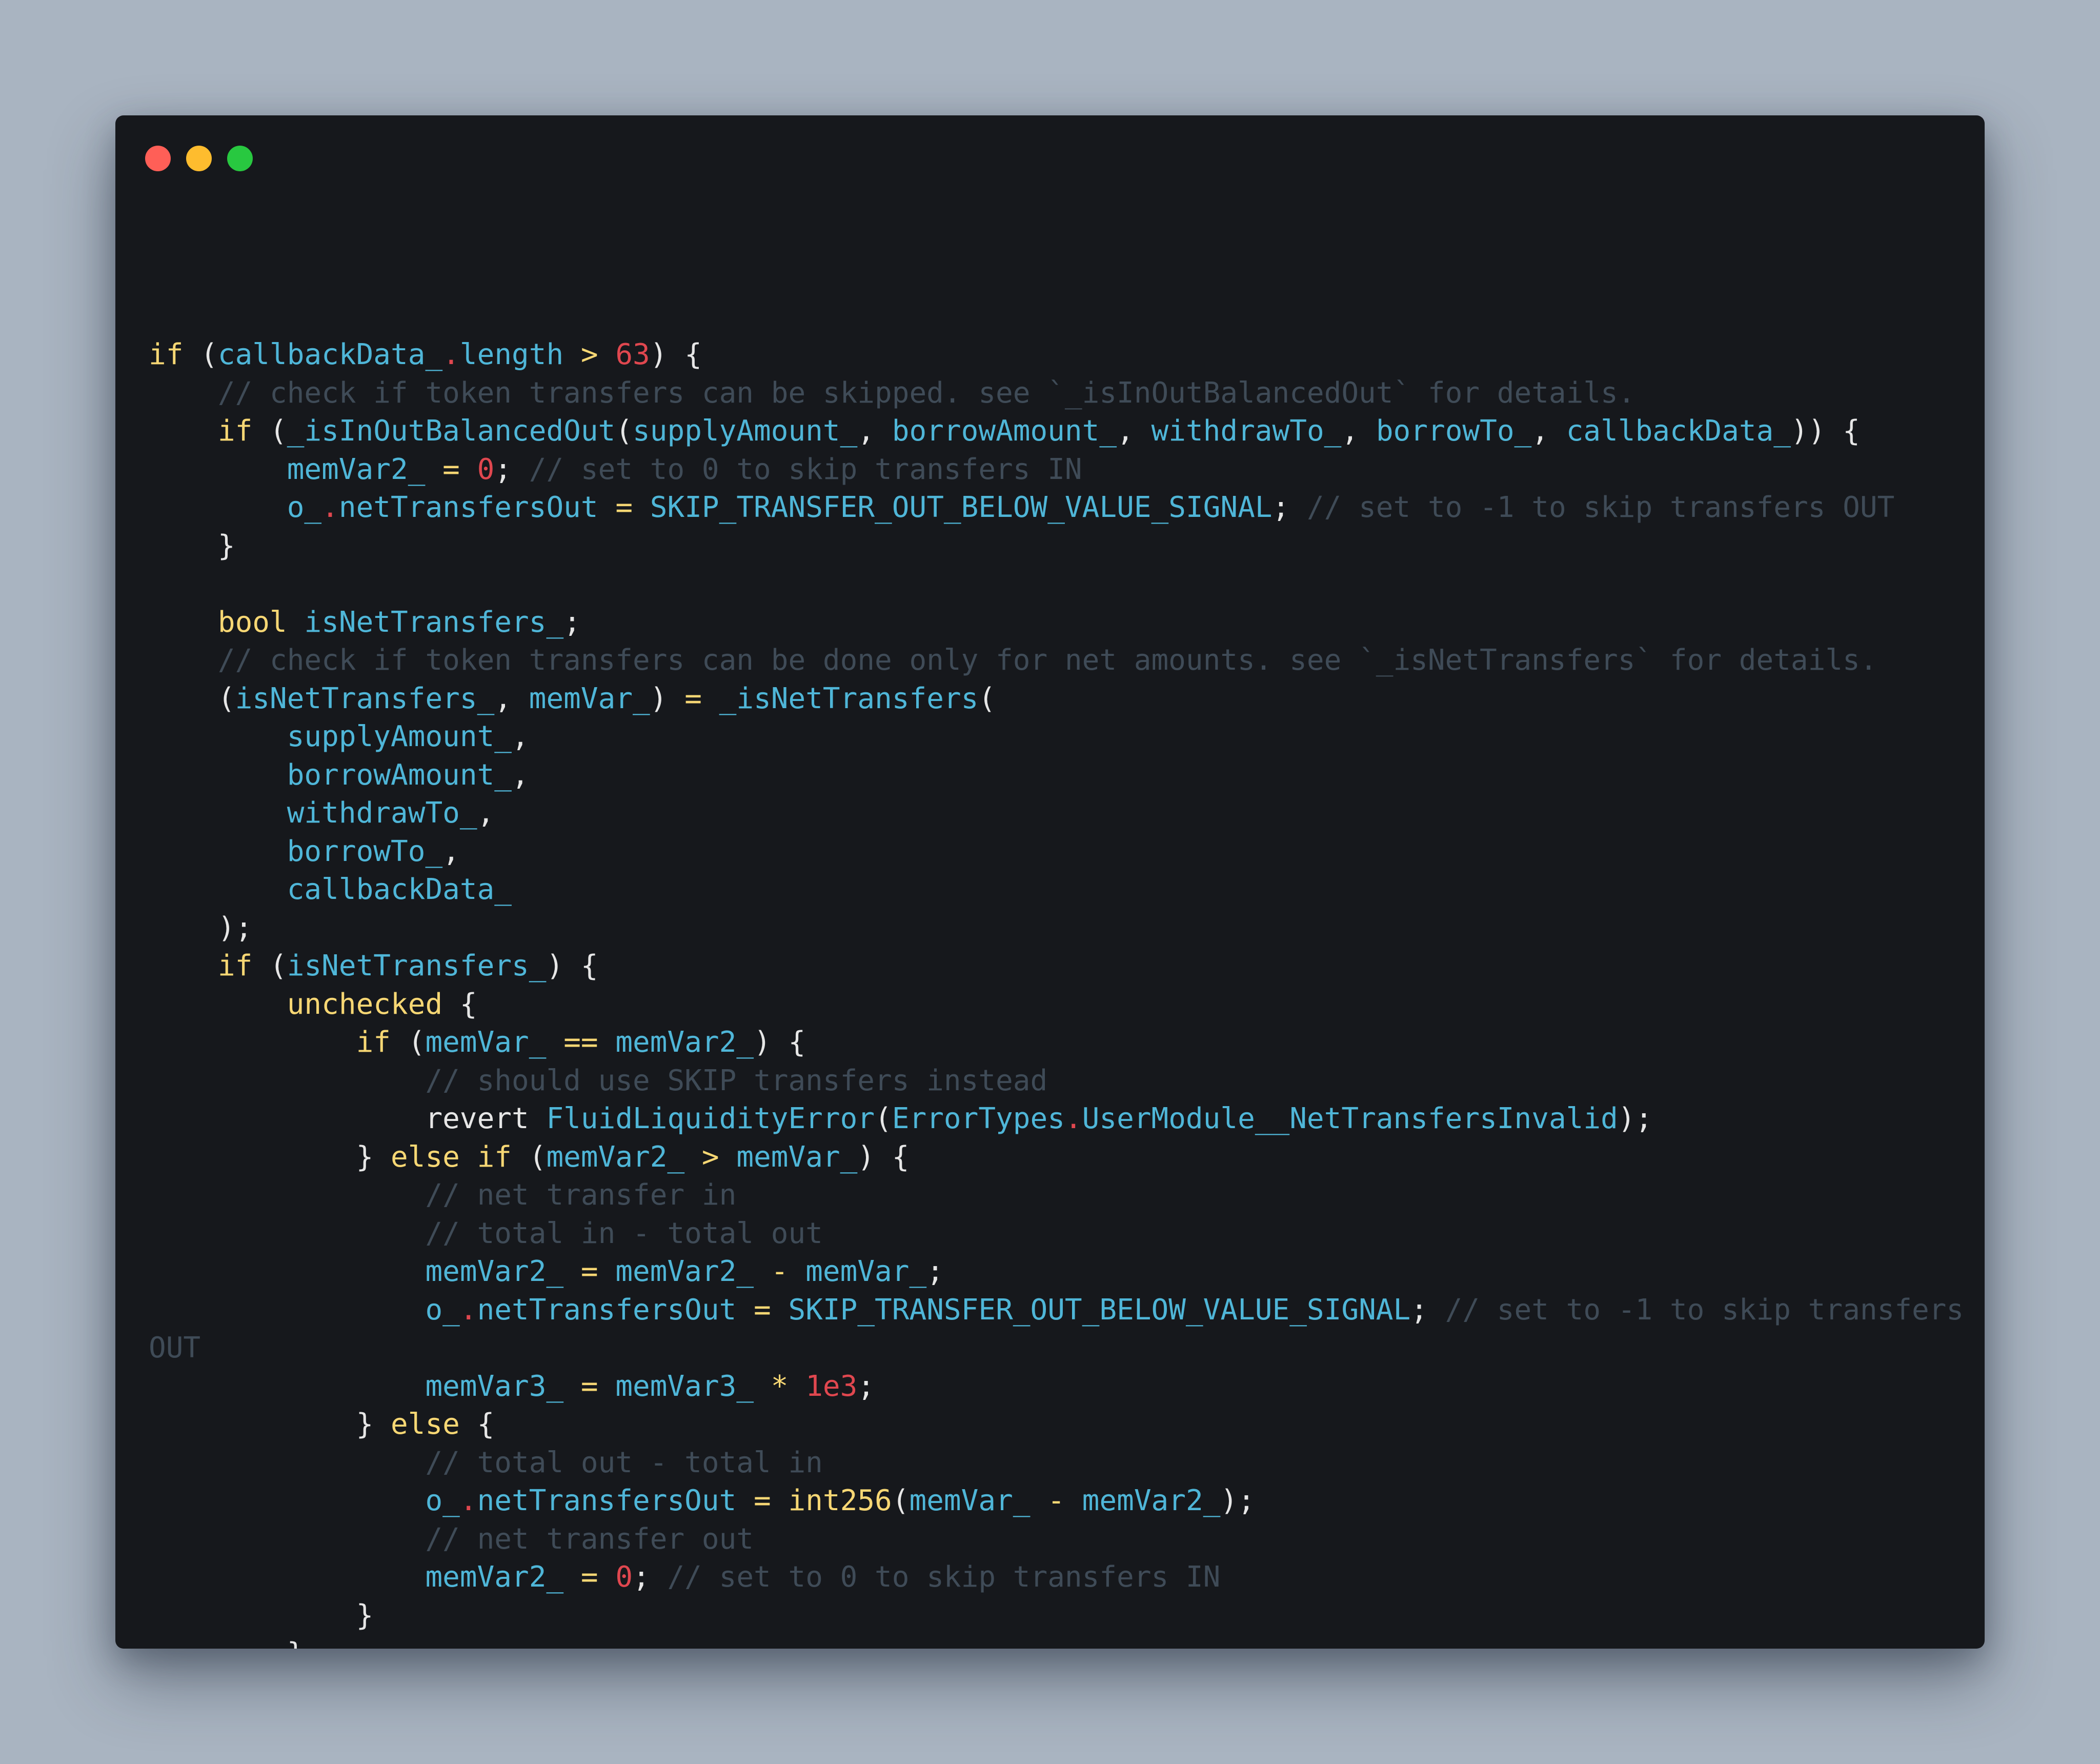  What do you see at coordinates (442, 1501) in the screenshot?
I see `code-token-ident: o_` at bounding box center [442, 1501].